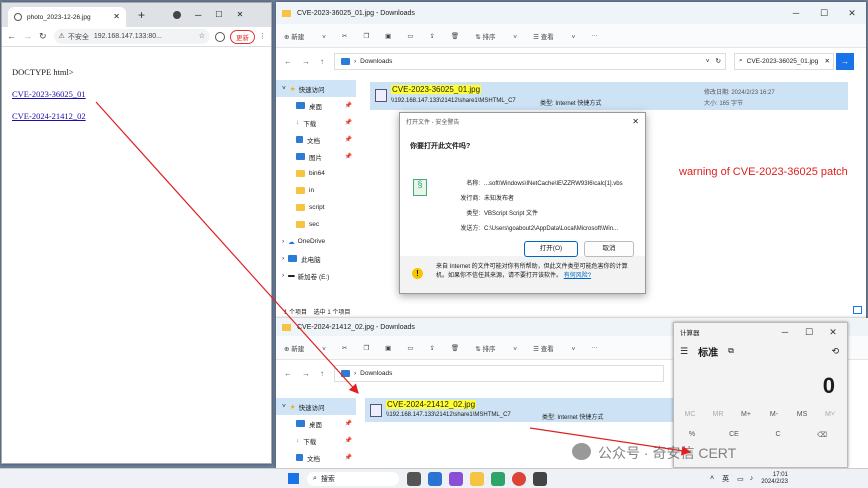  I want to click on calculator-taskbar-icon, so click(540, 478).